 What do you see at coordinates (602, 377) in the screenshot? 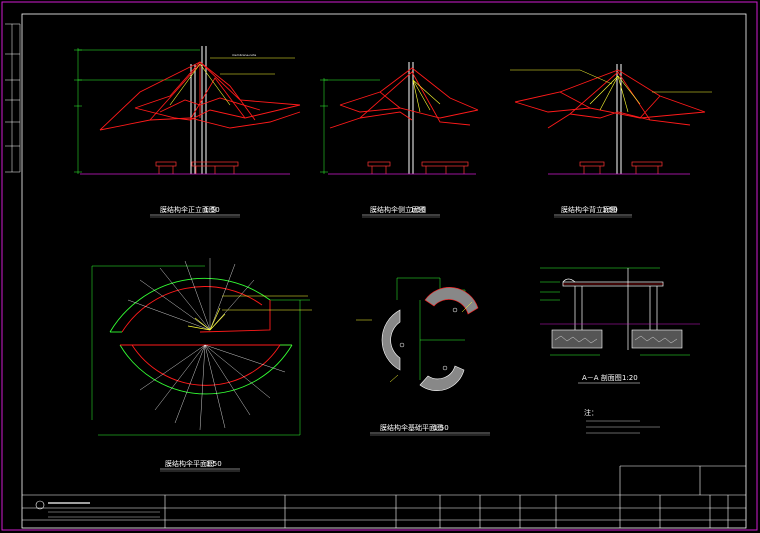
I see `section-title: A－A 剖面图` at bounding box center [602, 377].